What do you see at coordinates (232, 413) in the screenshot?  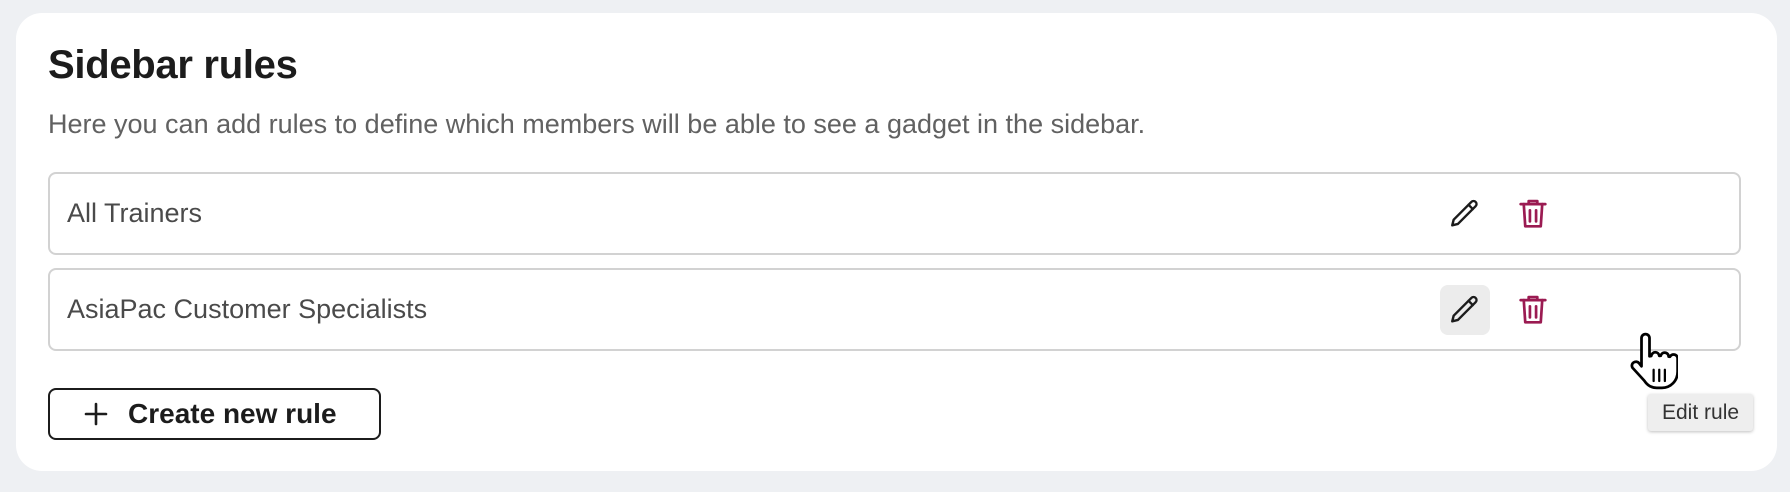 I see `create-new-rule-label: Create new rule` at bounding box center [232, 413].